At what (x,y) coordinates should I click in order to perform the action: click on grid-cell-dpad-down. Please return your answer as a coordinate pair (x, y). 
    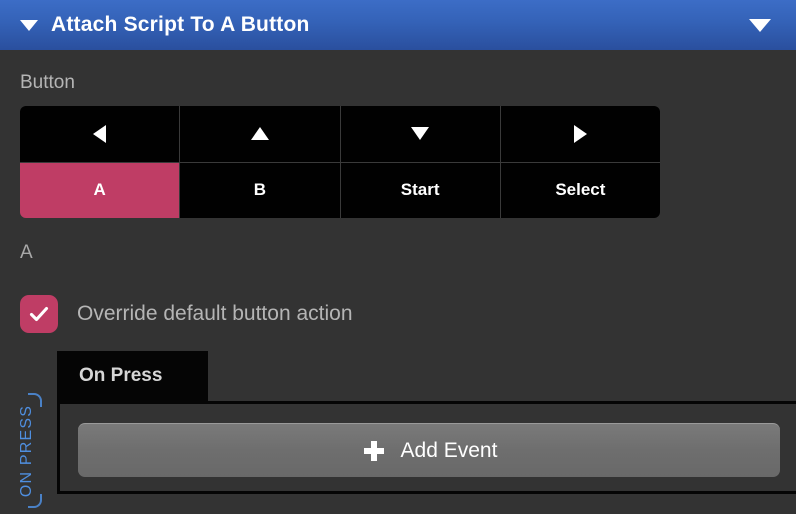
    Looking at the image, I should click on (420, 134).